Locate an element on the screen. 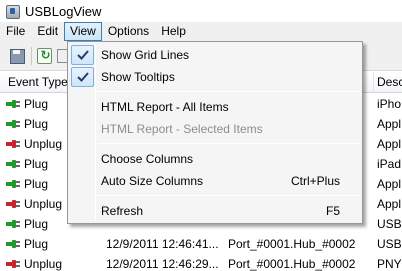  menu-item-shortcut: F5 is located at coordinates (332, 211).